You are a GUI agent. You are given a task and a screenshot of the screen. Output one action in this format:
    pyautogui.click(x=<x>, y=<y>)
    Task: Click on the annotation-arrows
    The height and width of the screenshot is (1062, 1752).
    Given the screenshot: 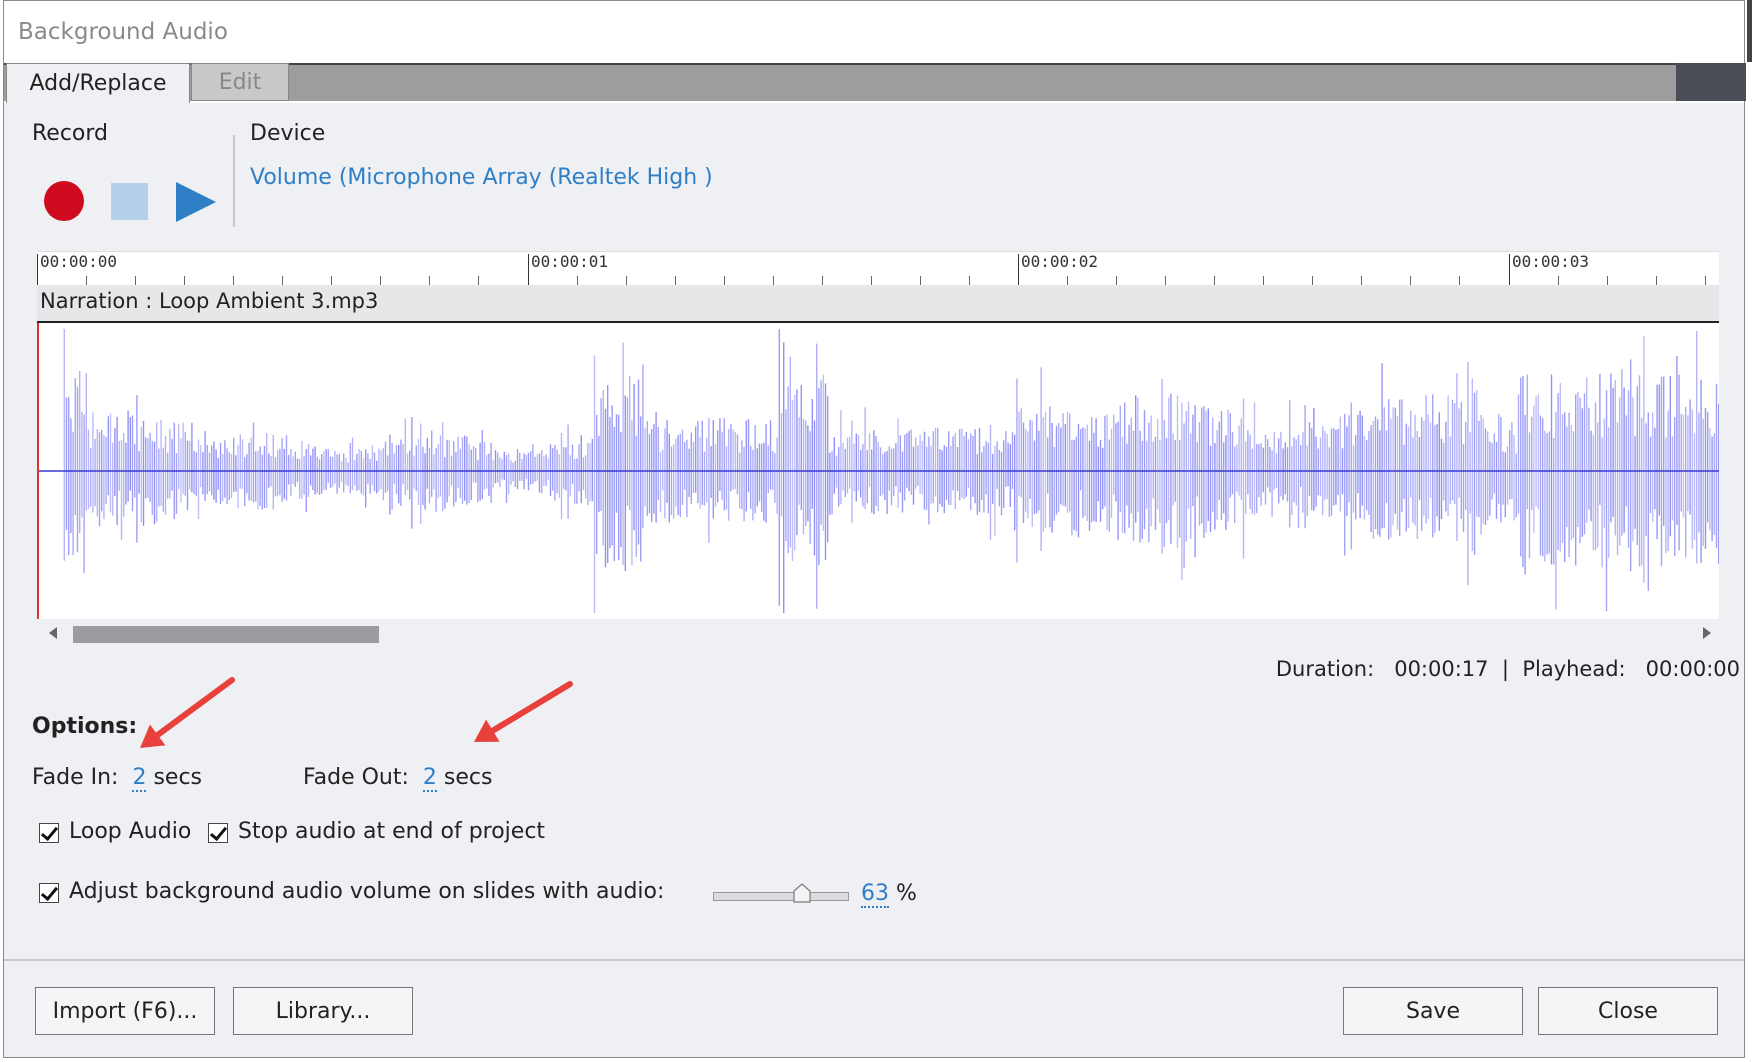 What is the action you would take?
    pyautogui.click(x=356, y=712)
    